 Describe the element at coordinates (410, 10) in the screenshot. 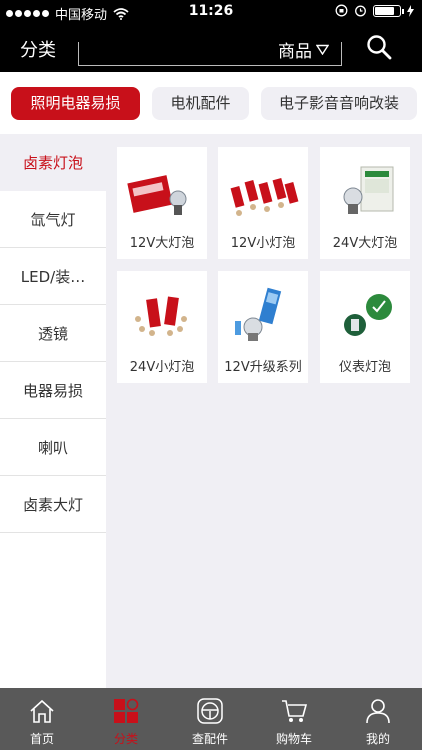

I see `charging-icon` at that location.